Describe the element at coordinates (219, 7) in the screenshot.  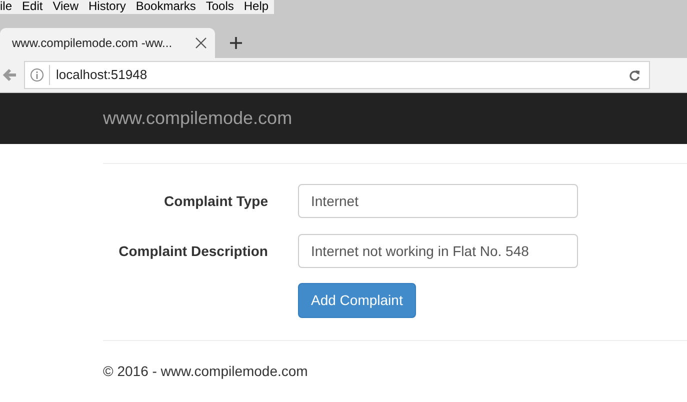
I see `menu-item: Tools` at that location.